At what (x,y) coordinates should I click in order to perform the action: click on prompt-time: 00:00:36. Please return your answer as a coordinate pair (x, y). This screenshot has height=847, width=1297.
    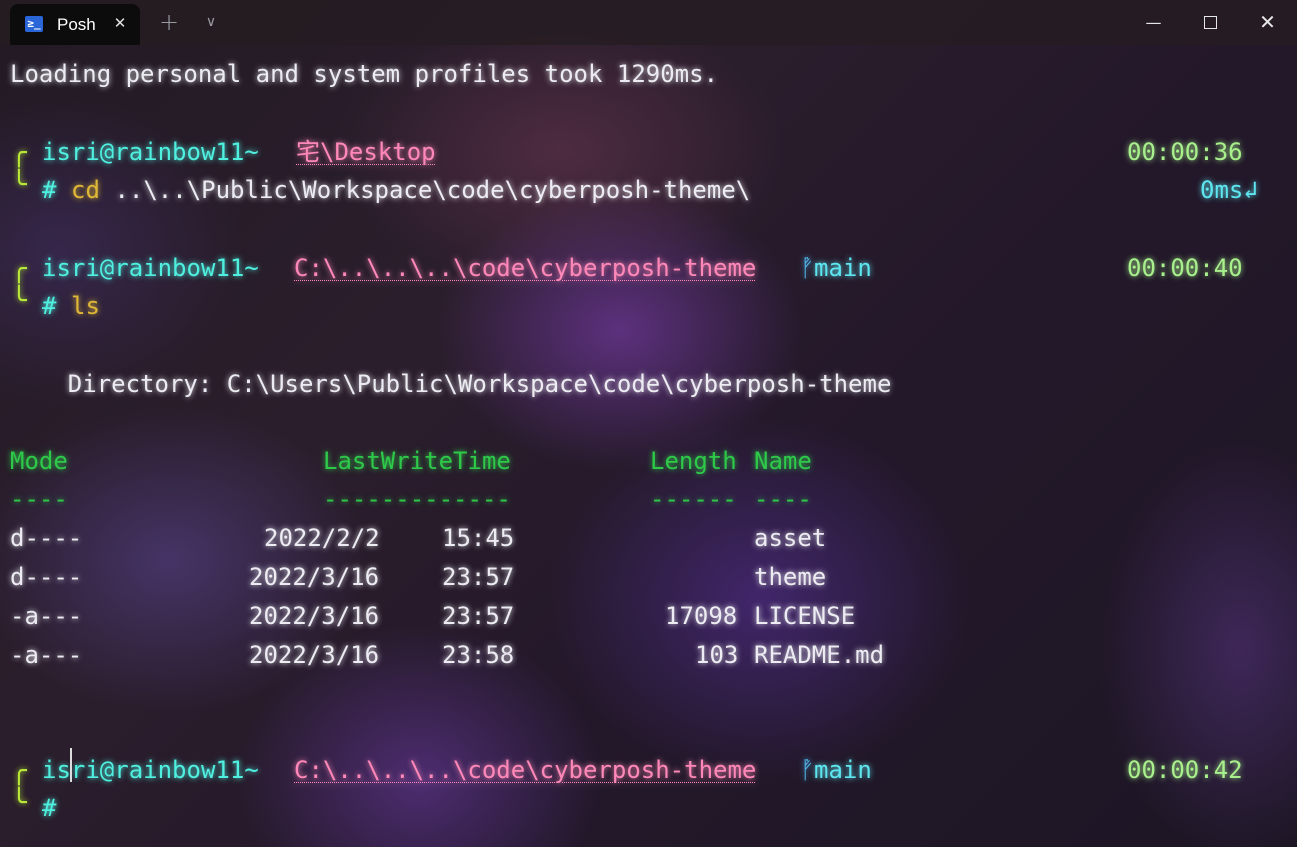
    Looking at the image, I should click on (1185, 152).